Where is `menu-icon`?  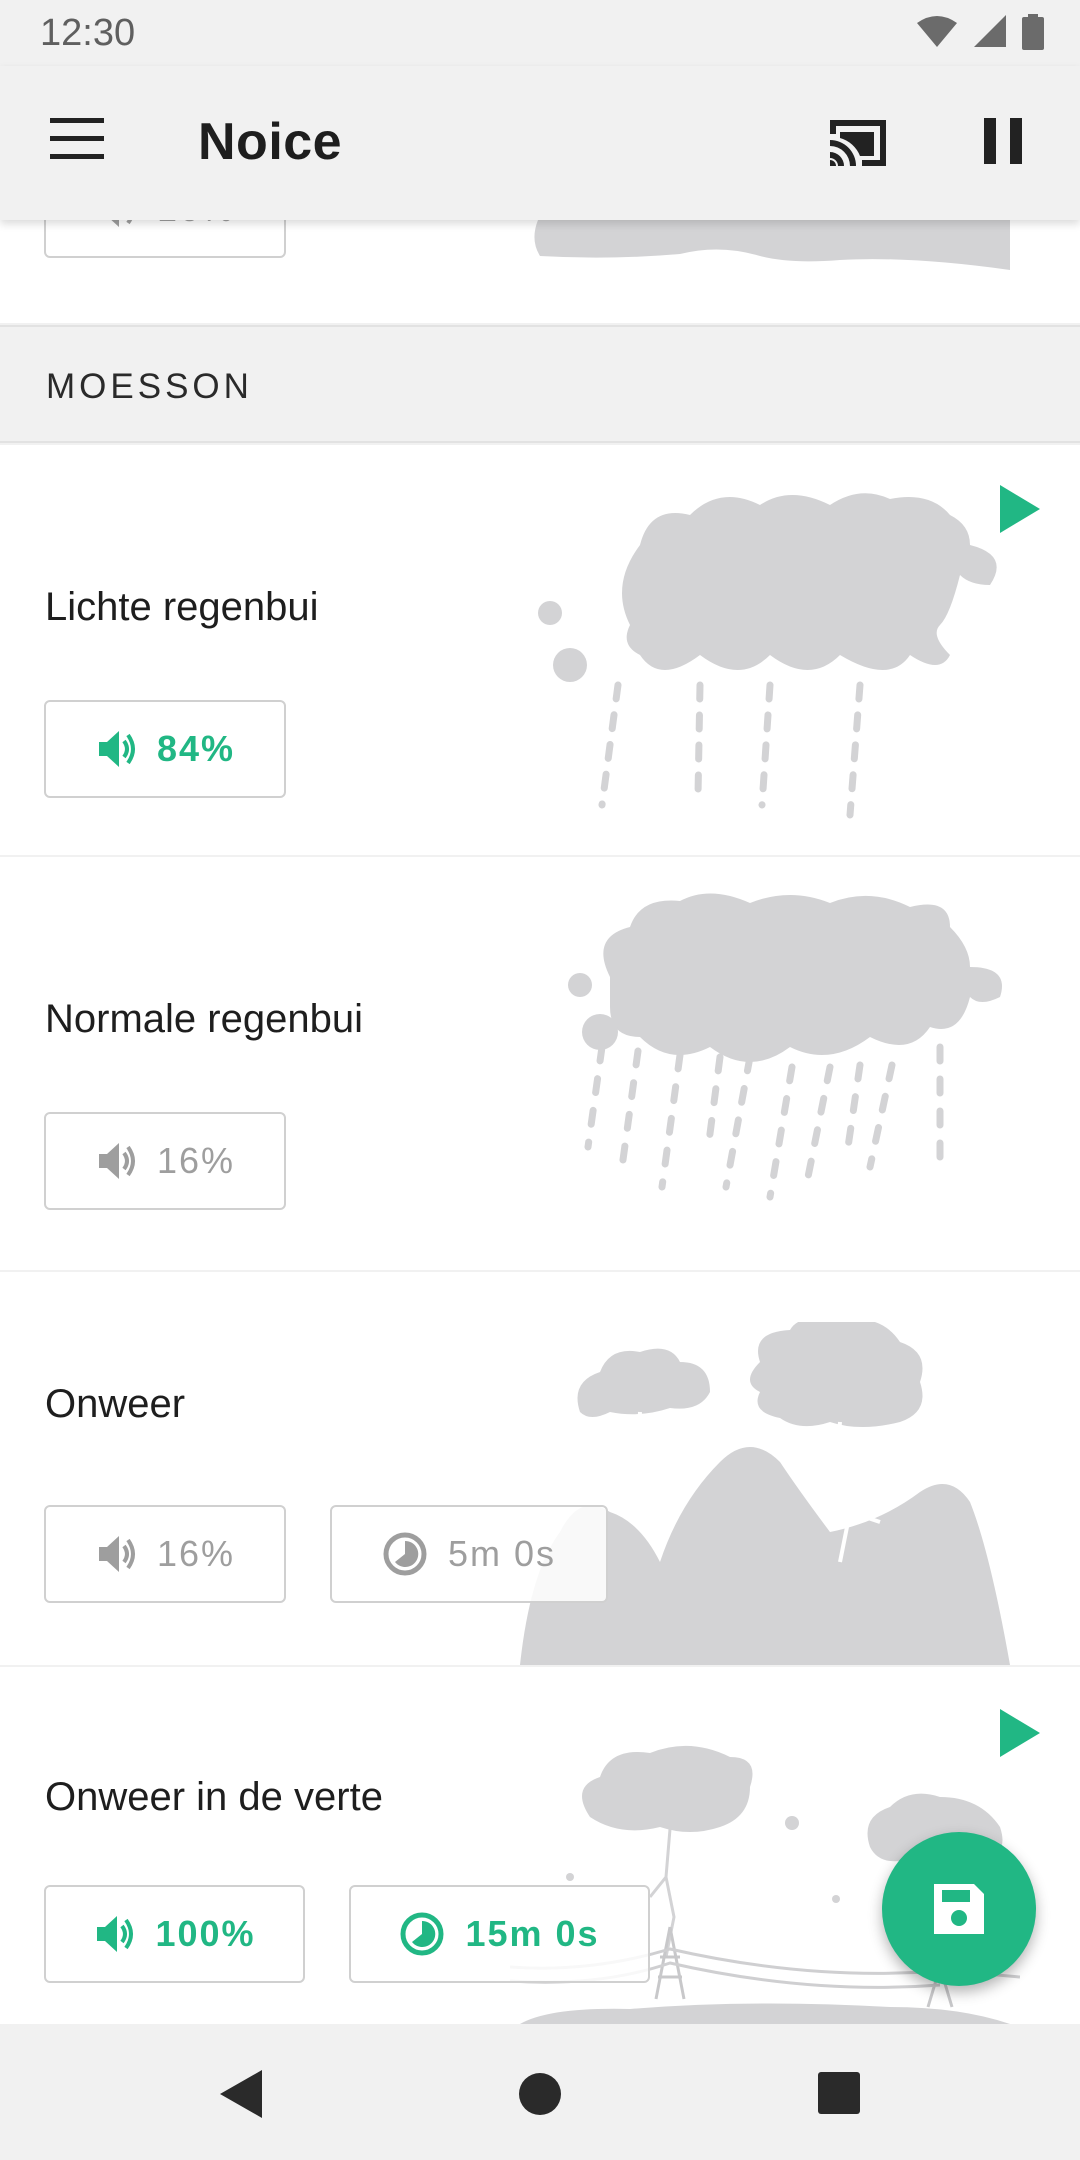
menu-icon is located at coordinates (77, 139).